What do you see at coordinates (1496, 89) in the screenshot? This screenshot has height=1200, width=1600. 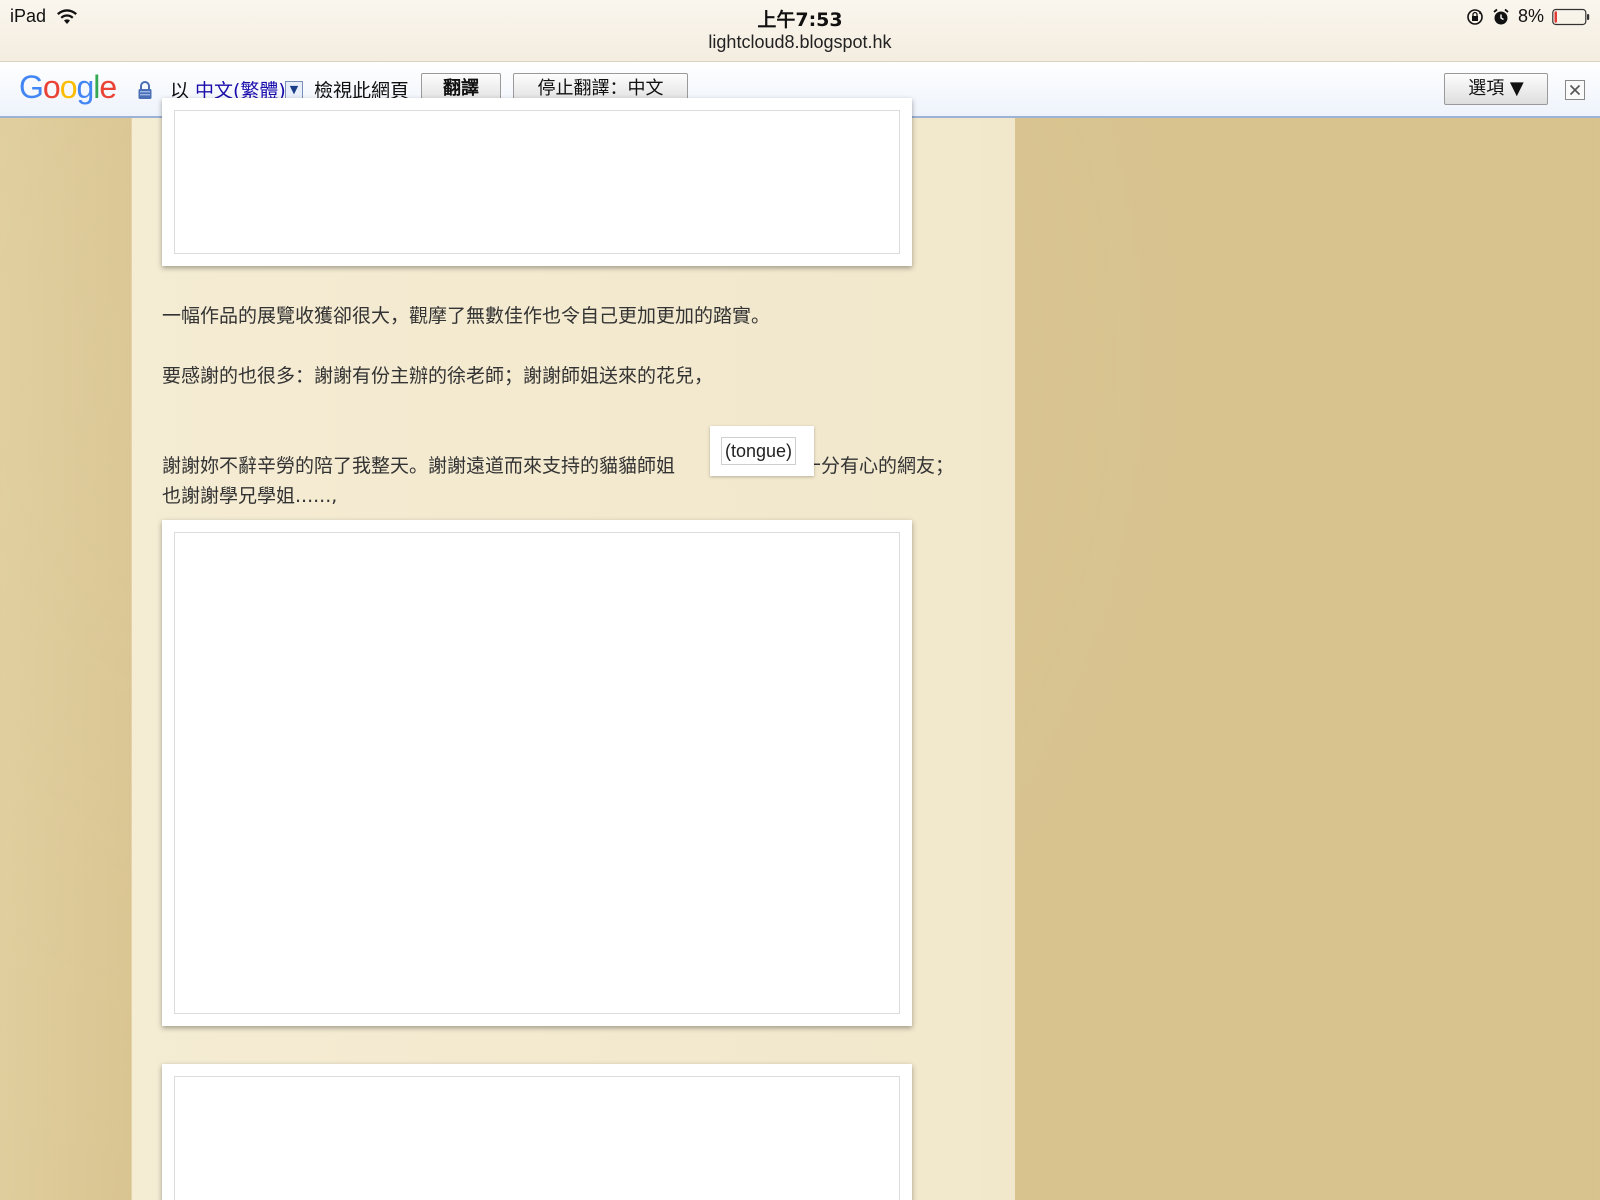 I see `options-button: 選項 ▼` at bounding box center [1496, 89].